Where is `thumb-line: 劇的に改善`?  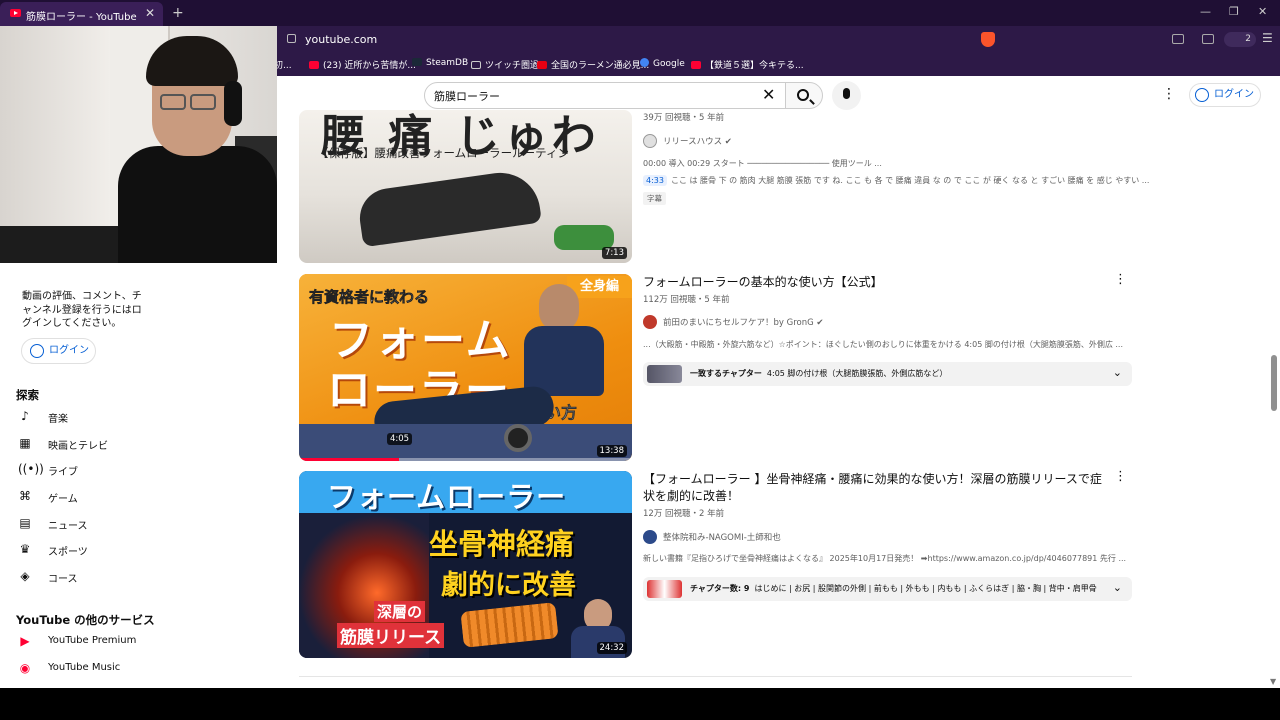
thumb-line: 劇的に改善 is located at coordinates (508, 585).